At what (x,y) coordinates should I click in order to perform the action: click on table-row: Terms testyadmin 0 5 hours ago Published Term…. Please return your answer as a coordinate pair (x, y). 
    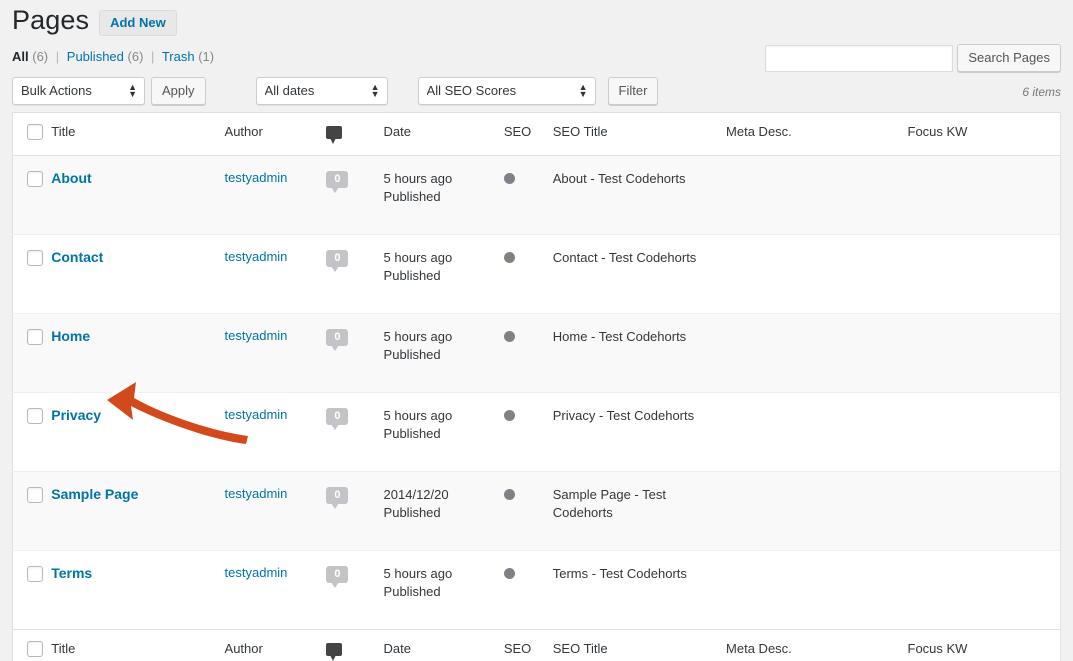
    Looking at the image, I should click on (536, 589).